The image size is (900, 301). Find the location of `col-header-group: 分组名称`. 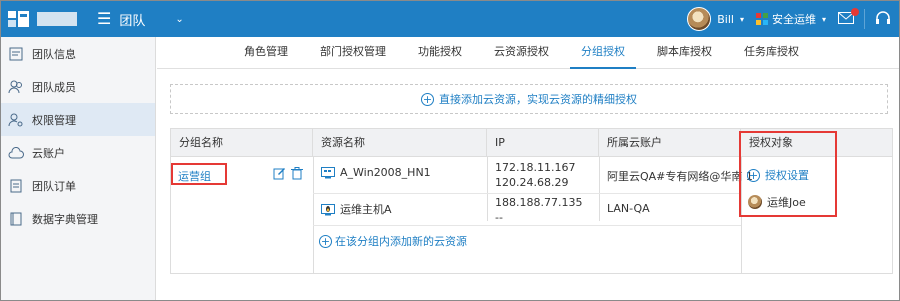

col-header-group: 分组名称 is located at coordinates (242, 143).